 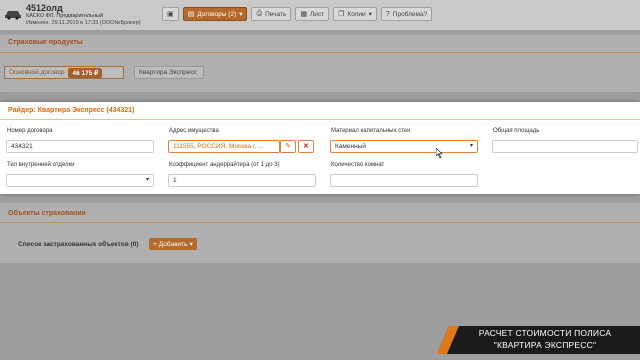 What do you see at coordinates (194, 131) in the screenshot?
I see `address-label: Адрес имущества` at bounding box center [194, 131].